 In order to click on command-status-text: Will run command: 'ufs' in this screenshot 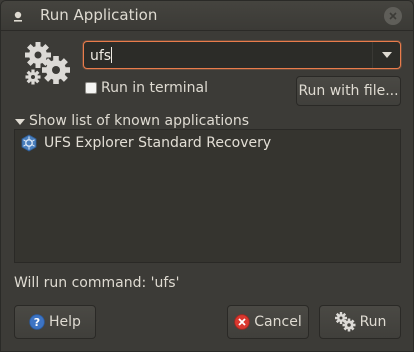, I will do `click(97, 283)`.